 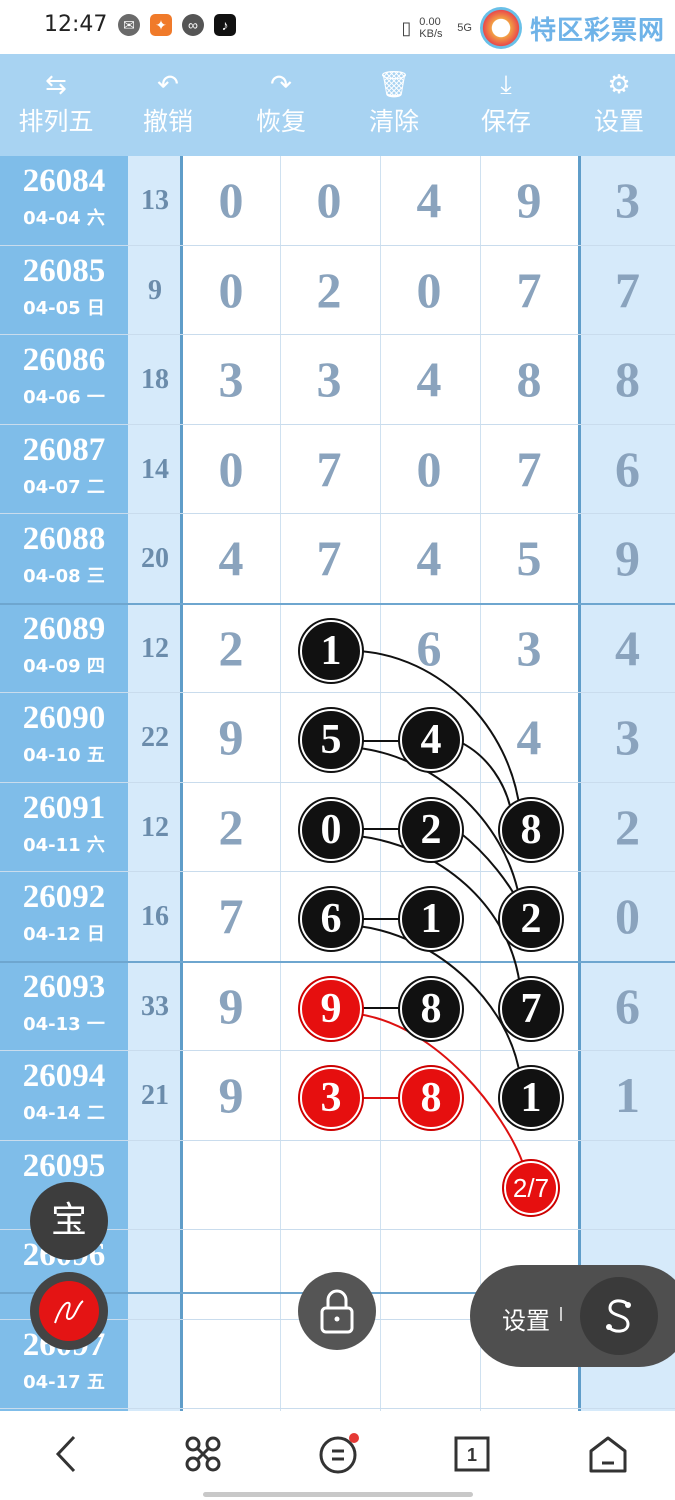 I want to click on toolbar-label: 清除, so click(x=393, y=121).